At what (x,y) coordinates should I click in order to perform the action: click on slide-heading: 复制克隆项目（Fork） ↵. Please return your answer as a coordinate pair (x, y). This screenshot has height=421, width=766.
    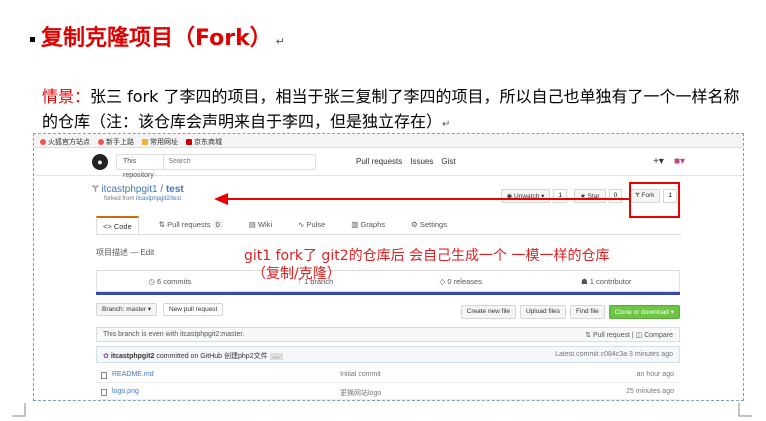
    Looking at the image, I should click on (157, 36).